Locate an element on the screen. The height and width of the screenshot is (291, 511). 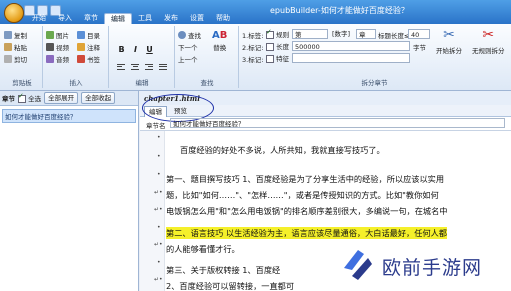
expand-all-button: 全部展开 is located at coordinates (61, 98).